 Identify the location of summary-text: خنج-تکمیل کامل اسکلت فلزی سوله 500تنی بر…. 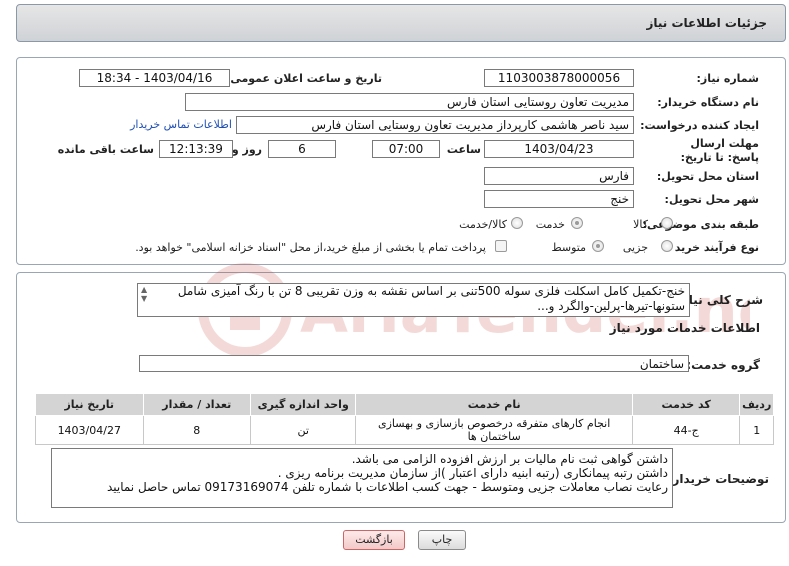
(431, 298).